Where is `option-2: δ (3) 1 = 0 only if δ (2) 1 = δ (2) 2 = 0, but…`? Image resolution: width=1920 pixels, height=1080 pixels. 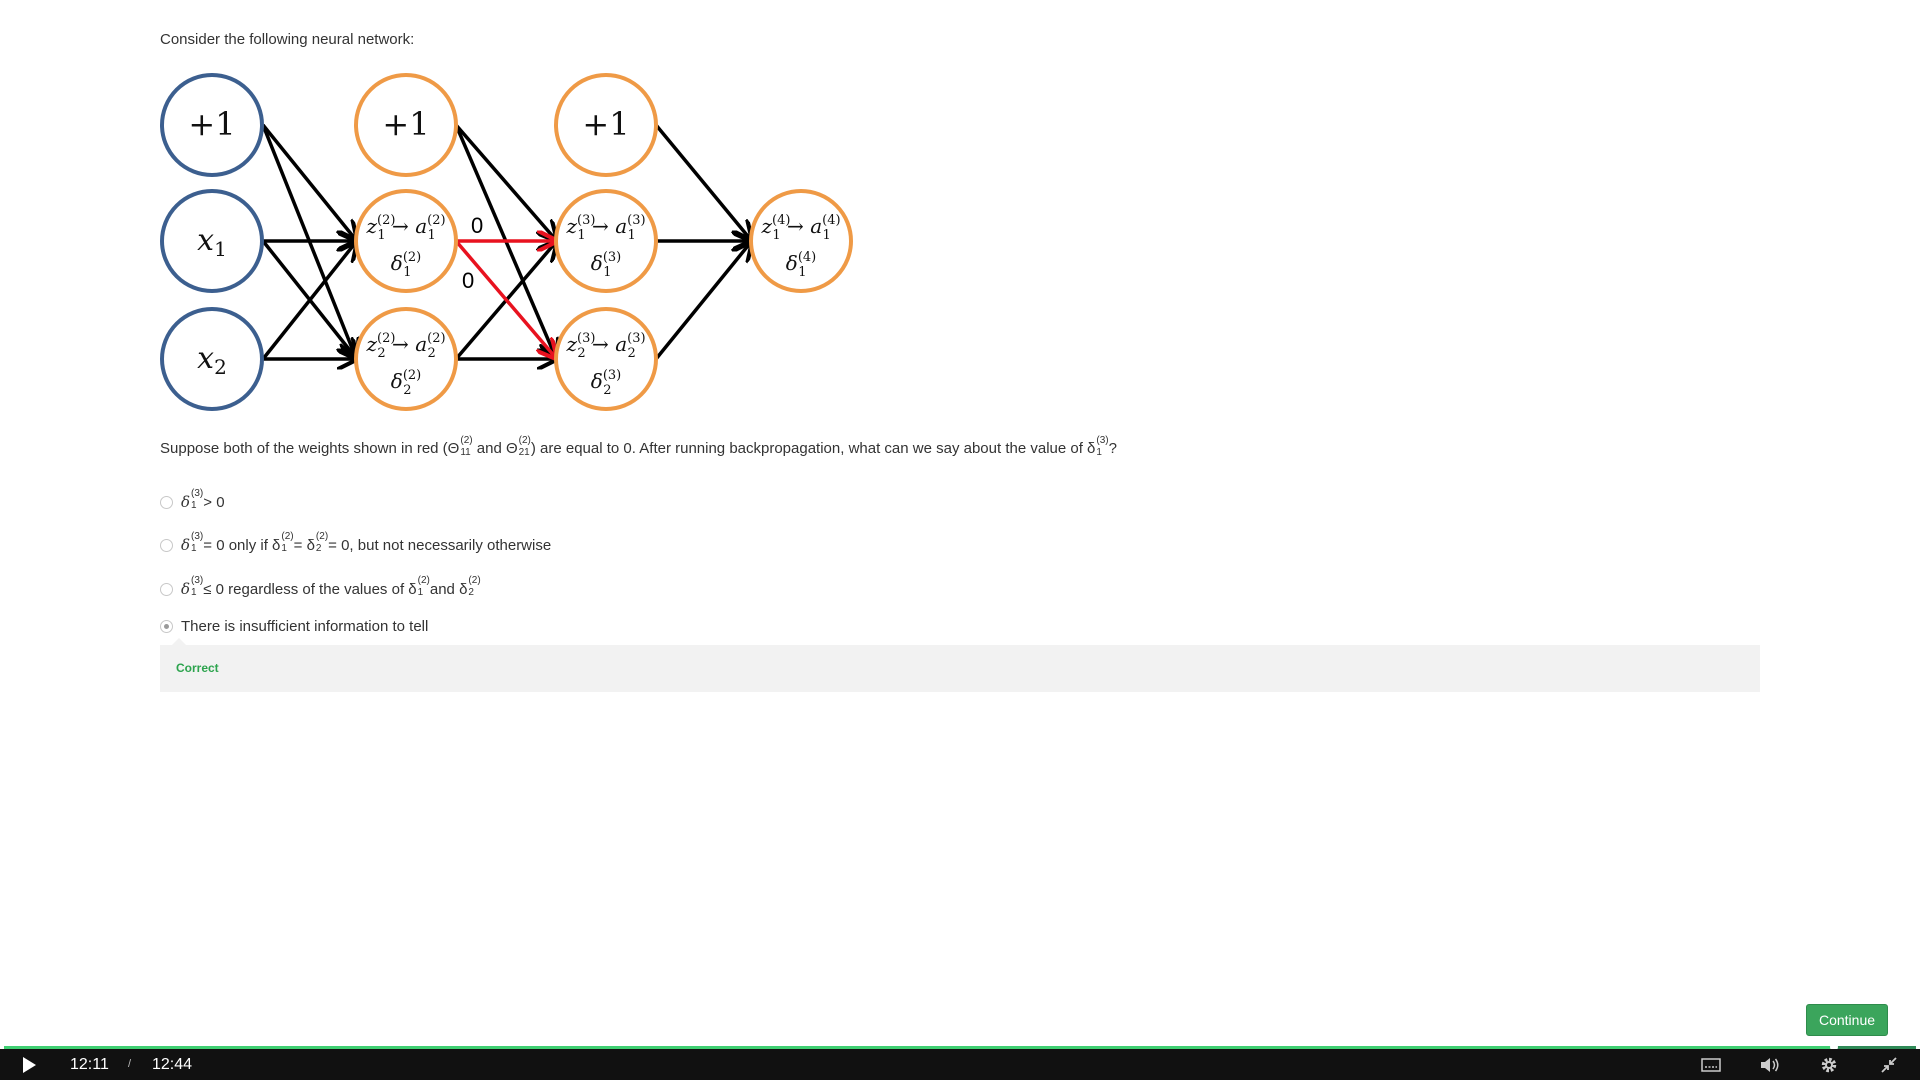
option-2: δ (3) 1 = 0 only if δ (2) 1 = δ (2) 2 = 0, but… is located at coordinates (355, 543).